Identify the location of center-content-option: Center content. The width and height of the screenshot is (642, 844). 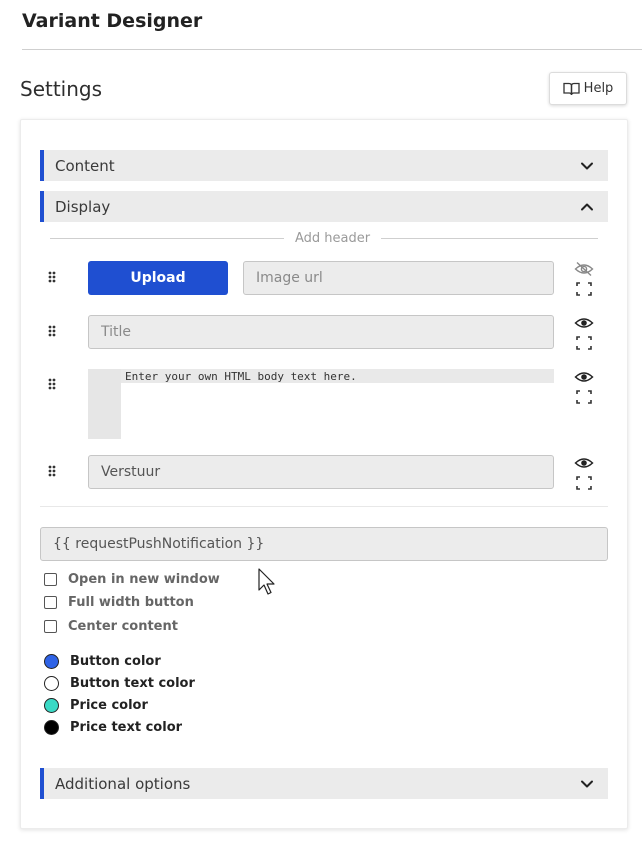
(111, 626).